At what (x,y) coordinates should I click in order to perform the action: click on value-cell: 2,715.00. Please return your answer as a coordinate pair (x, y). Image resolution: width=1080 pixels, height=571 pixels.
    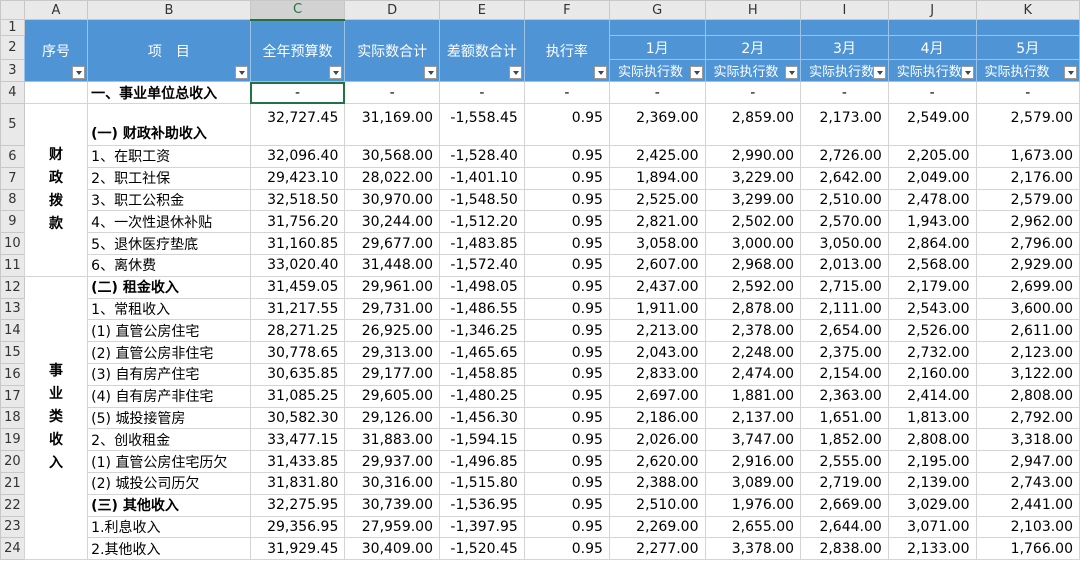
    Looking at the image, I should click on (844, 287).